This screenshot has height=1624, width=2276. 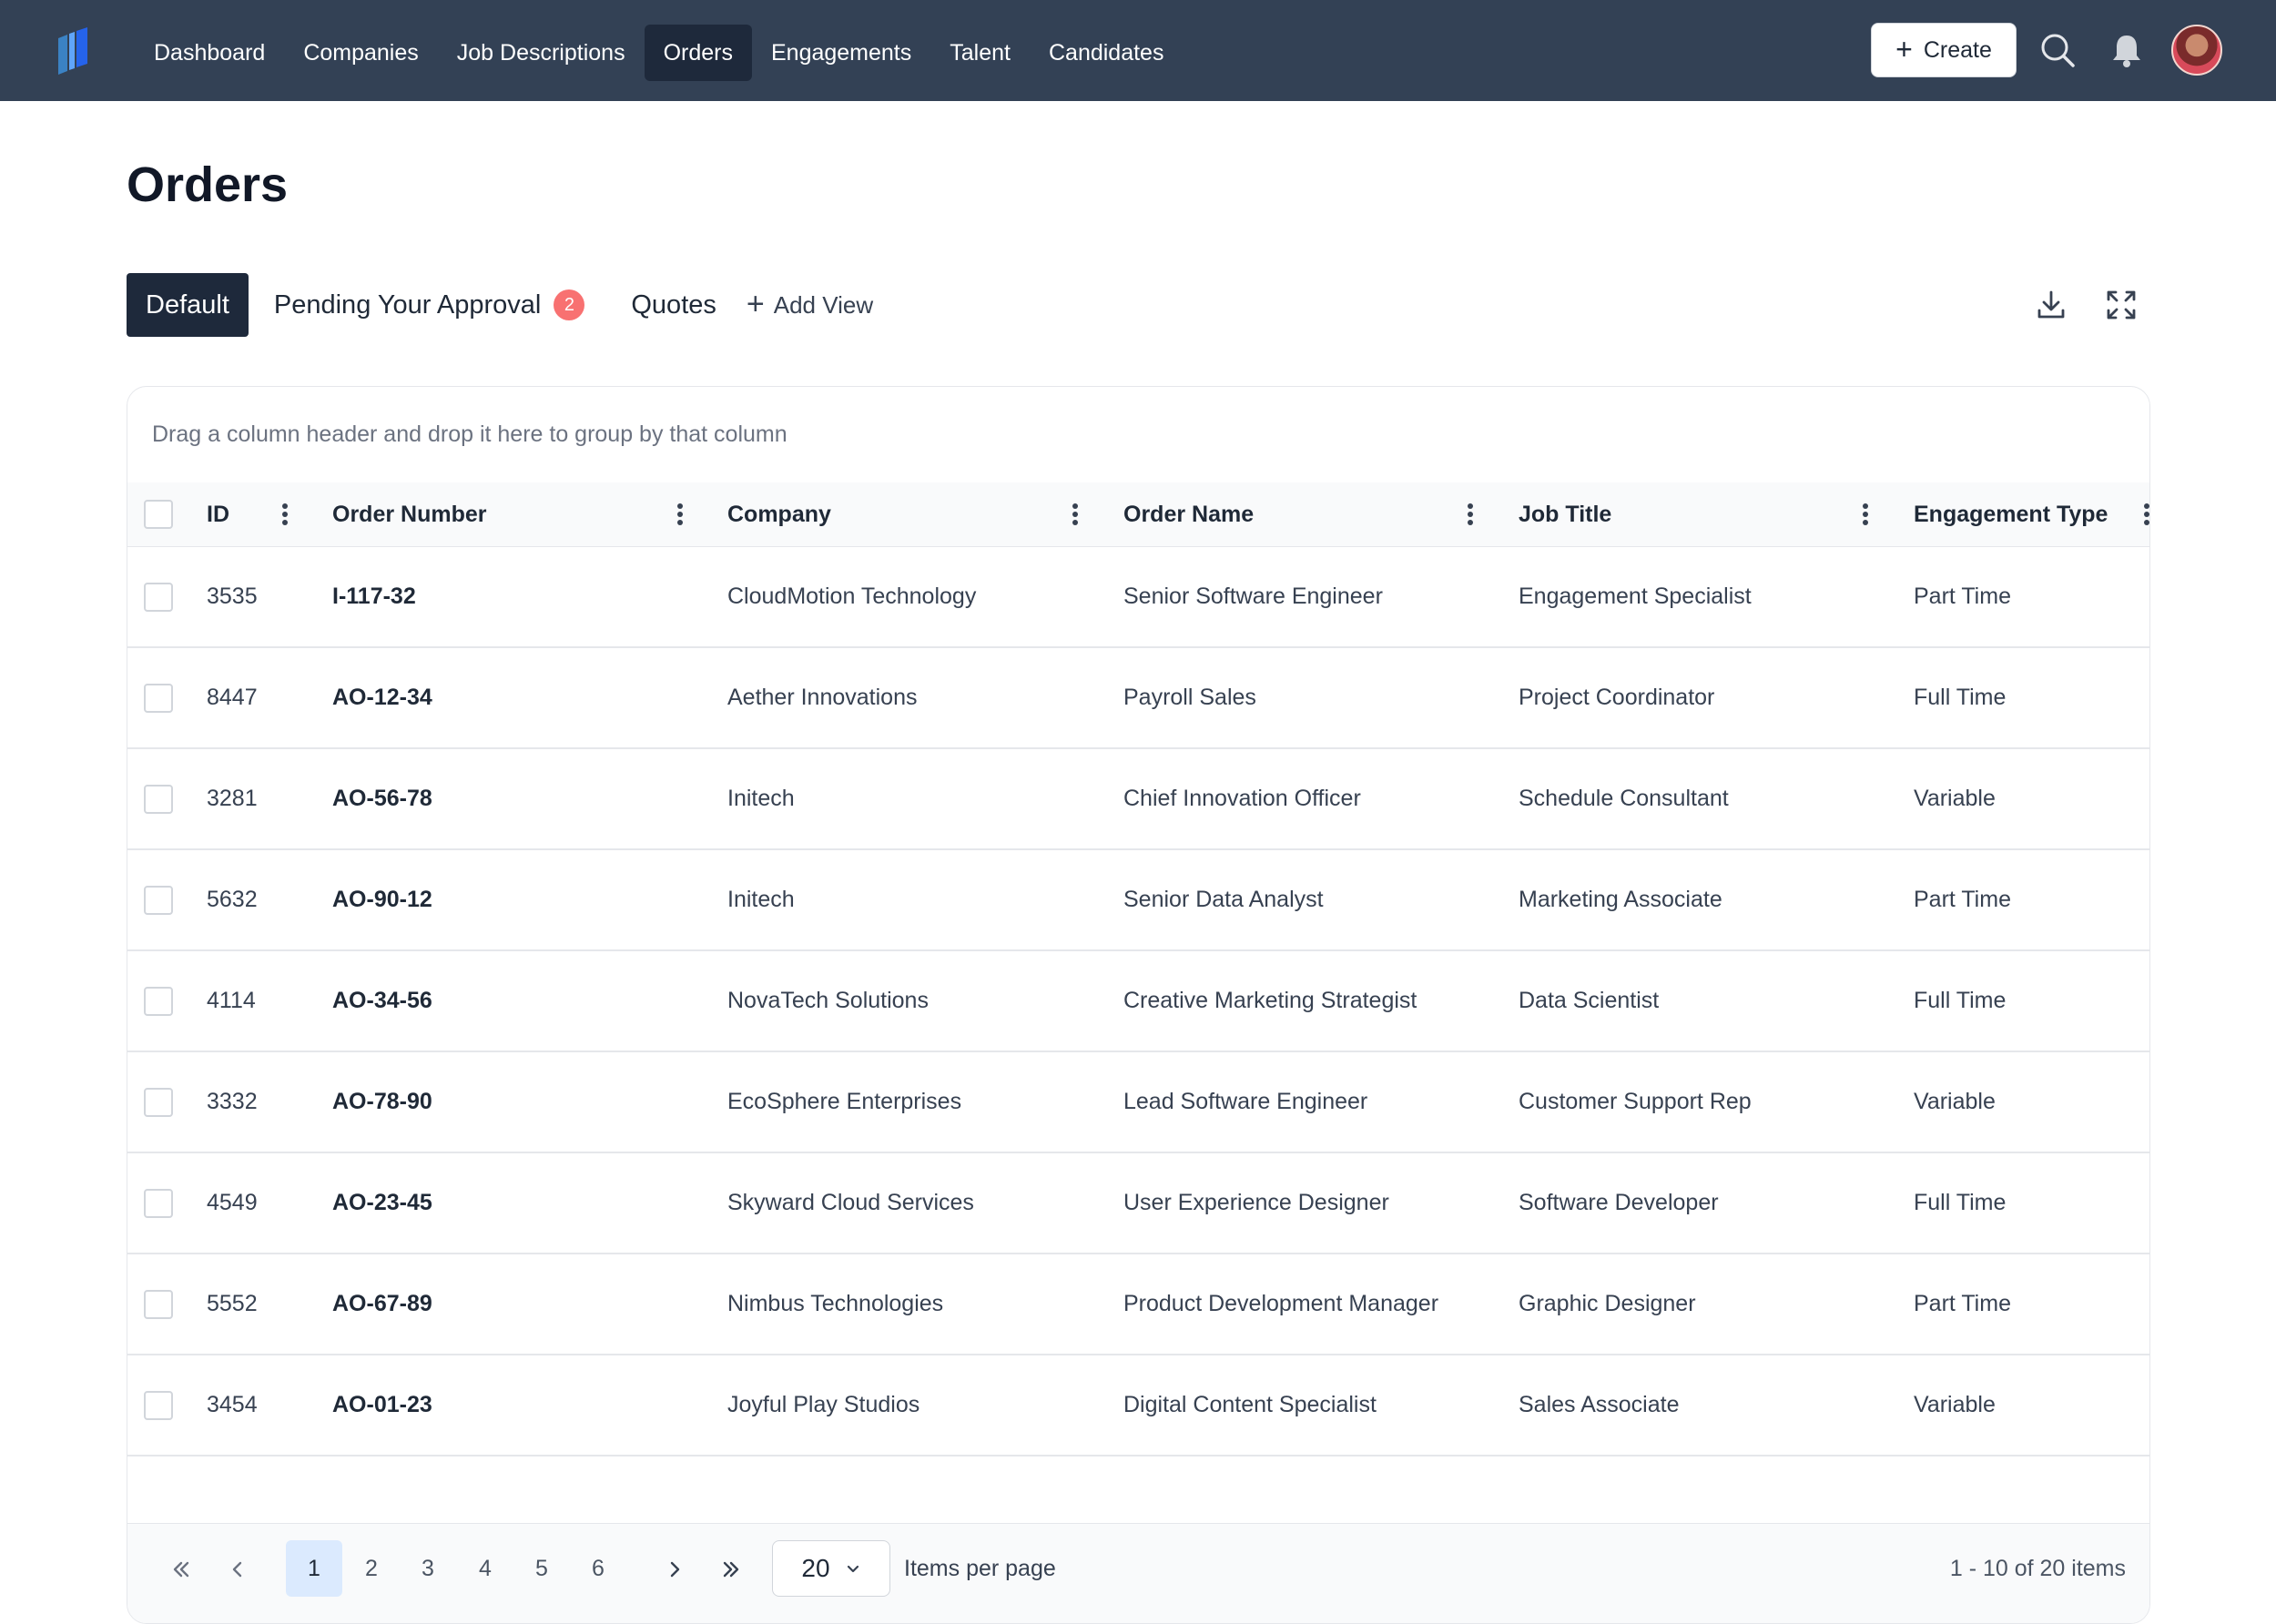 I want to click on column-header-job-title: Job Title, so click(x=1565, y=514).